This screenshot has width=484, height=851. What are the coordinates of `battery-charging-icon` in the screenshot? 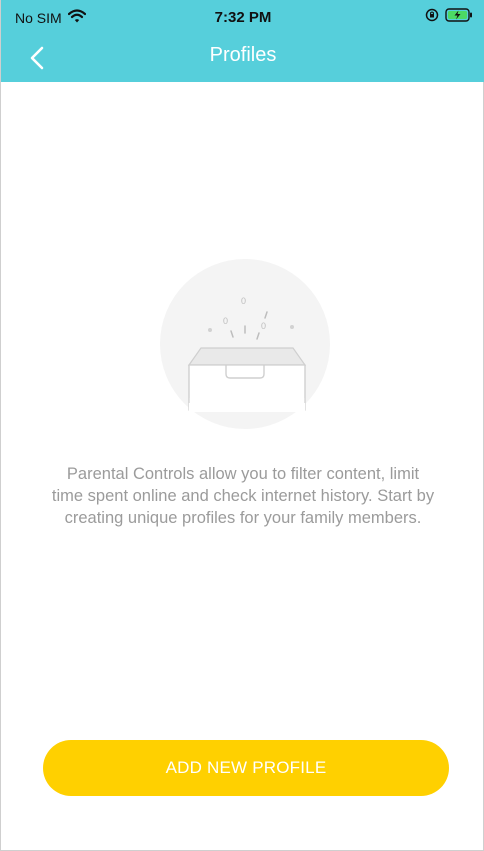 It's located at (459, 16).